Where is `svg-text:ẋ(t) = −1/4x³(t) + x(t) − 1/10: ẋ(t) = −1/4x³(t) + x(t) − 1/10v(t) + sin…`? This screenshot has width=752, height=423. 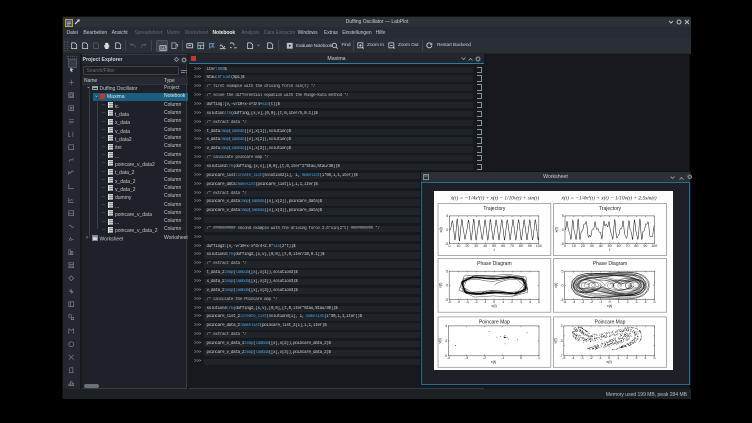
svg-text:ẋ(t) = −1/4x³(t) + x(t) − 1/10: ẋ(t) = −1/4x³(t) + x(t) − 1/10v(t) + sin… is located at coordinates (495, 197).